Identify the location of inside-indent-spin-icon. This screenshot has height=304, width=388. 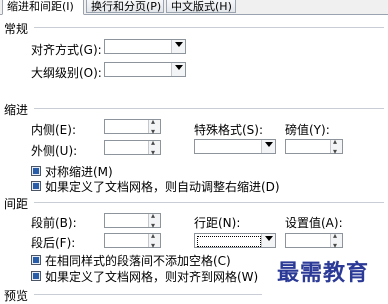
(154, 126).